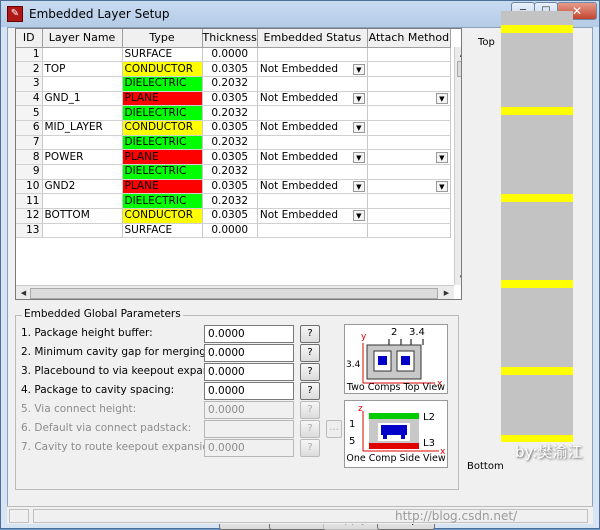  What do you see at coordinates (233, 216) in the screenshot?
I see `table-row: 12 BOTTOM CONDUCTOR 0.0305 Not Embedded ▼` at bounding box center [233, 216].